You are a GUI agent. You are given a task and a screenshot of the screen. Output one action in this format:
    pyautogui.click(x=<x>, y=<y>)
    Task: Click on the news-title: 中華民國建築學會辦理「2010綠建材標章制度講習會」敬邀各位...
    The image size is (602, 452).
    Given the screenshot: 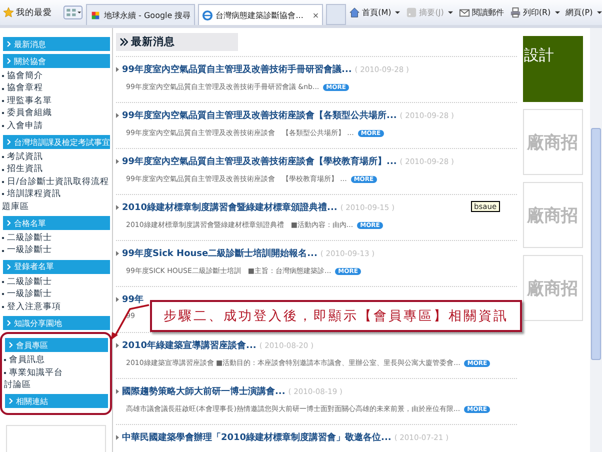 What is the action you would take?
    pyautogui.click(x=257, y=437)
    